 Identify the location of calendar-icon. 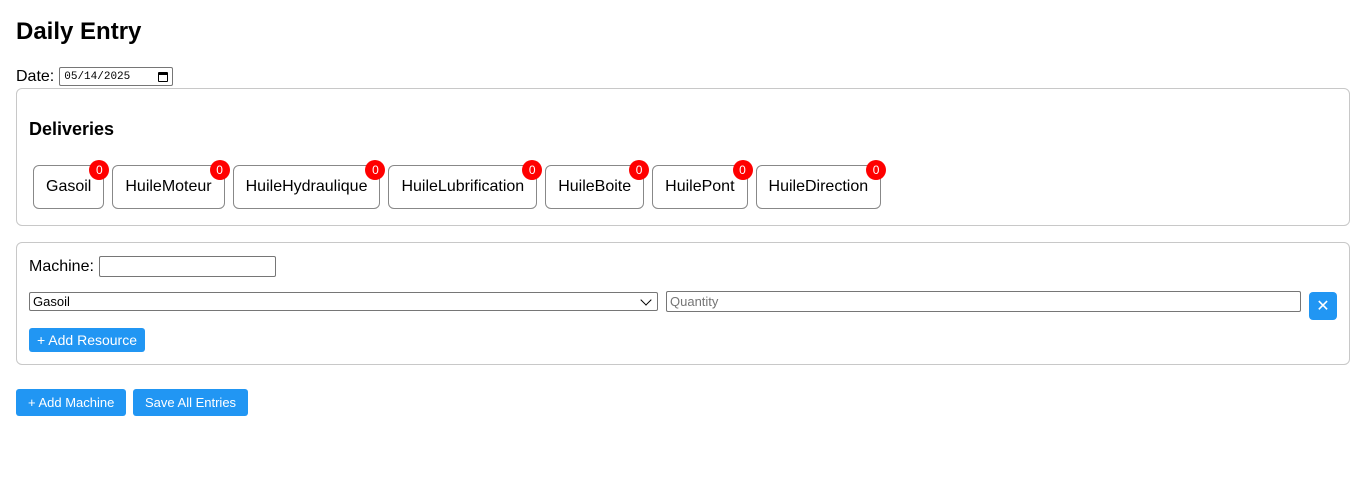
(163, 76).